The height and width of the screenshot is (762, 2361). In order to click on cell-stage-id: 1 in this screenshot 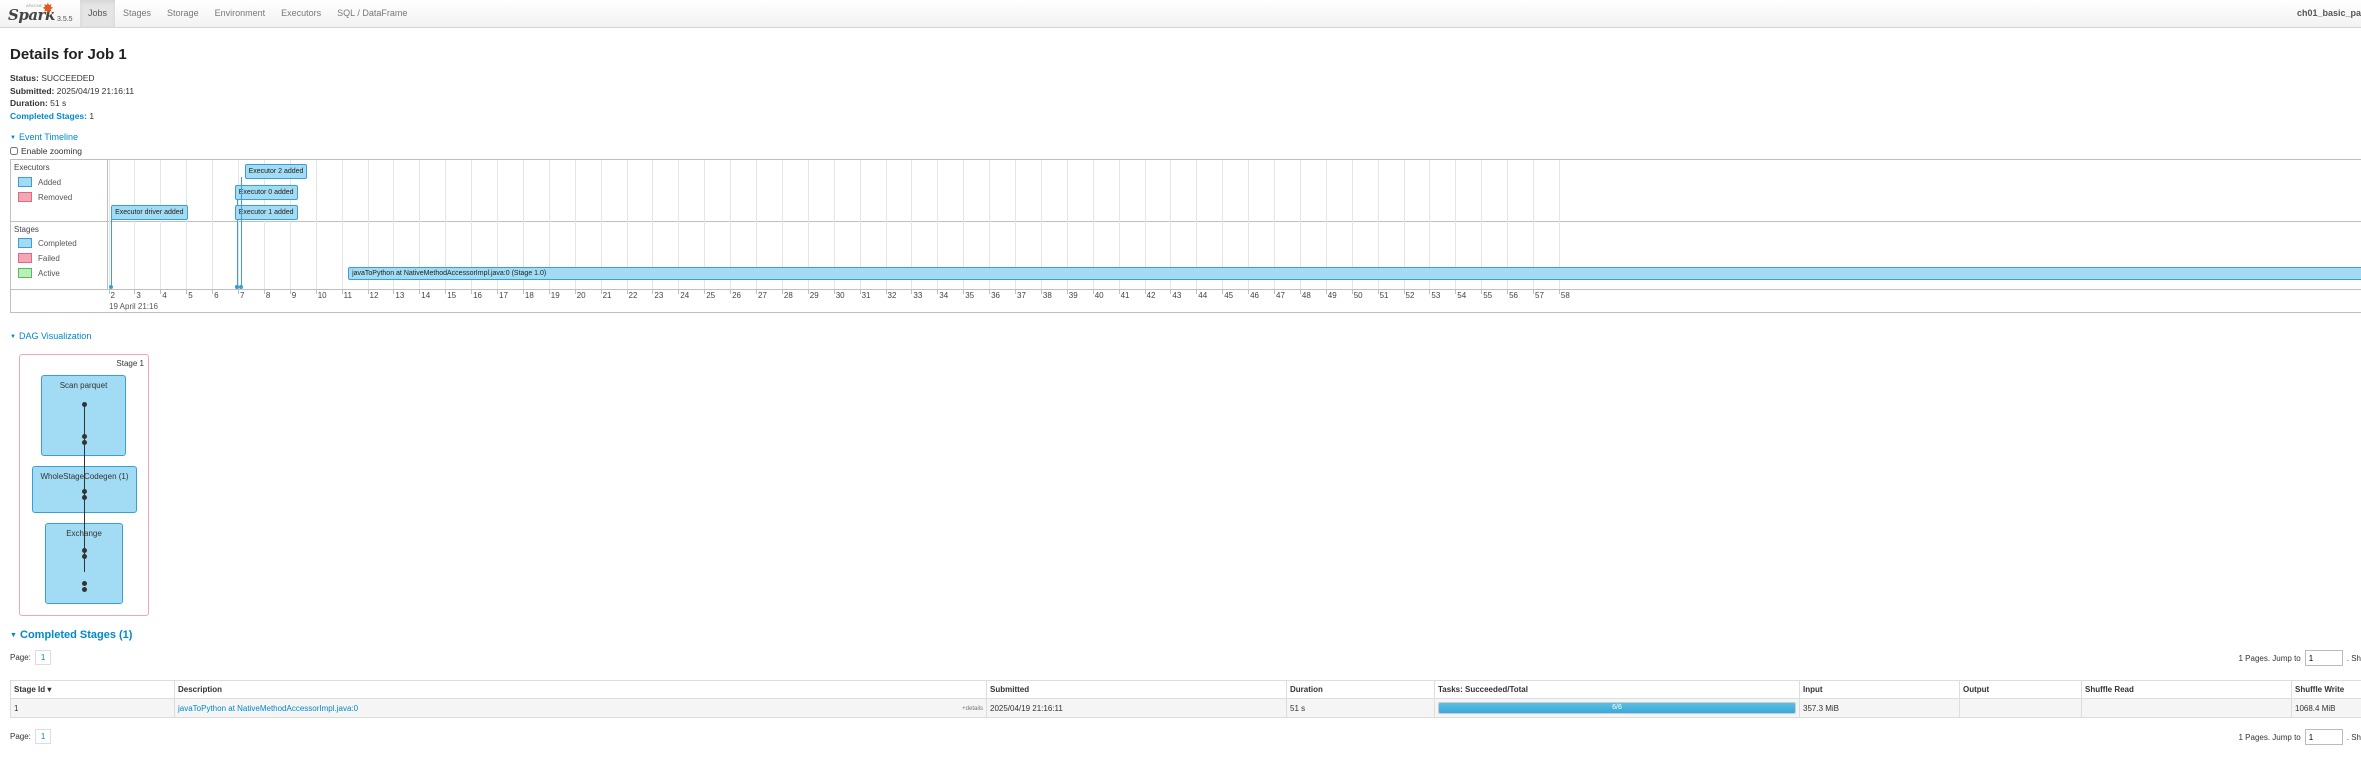, I will do `click(92, 708)`.